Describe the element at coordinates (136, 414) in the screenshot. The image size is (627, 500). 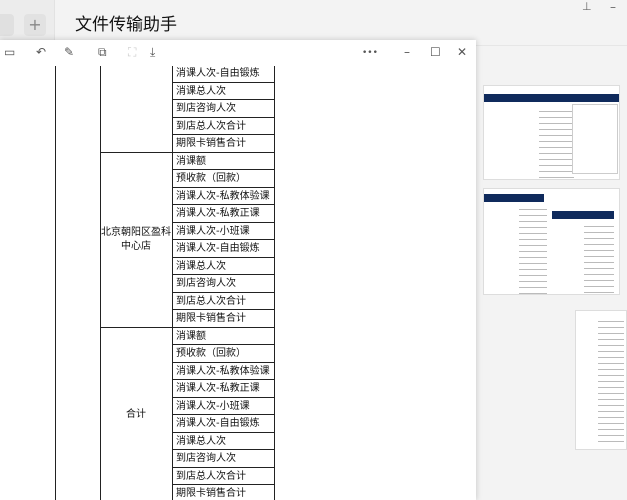
I see `group-cell: 合计` at that location.